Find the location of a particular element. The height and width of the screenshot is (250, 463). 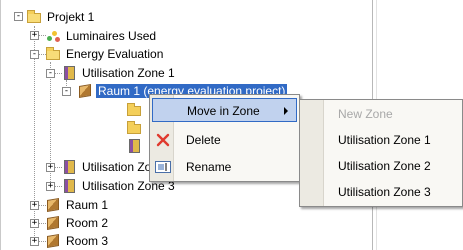

tree-node-label: Room 2 is located at coordinates (87, 223).